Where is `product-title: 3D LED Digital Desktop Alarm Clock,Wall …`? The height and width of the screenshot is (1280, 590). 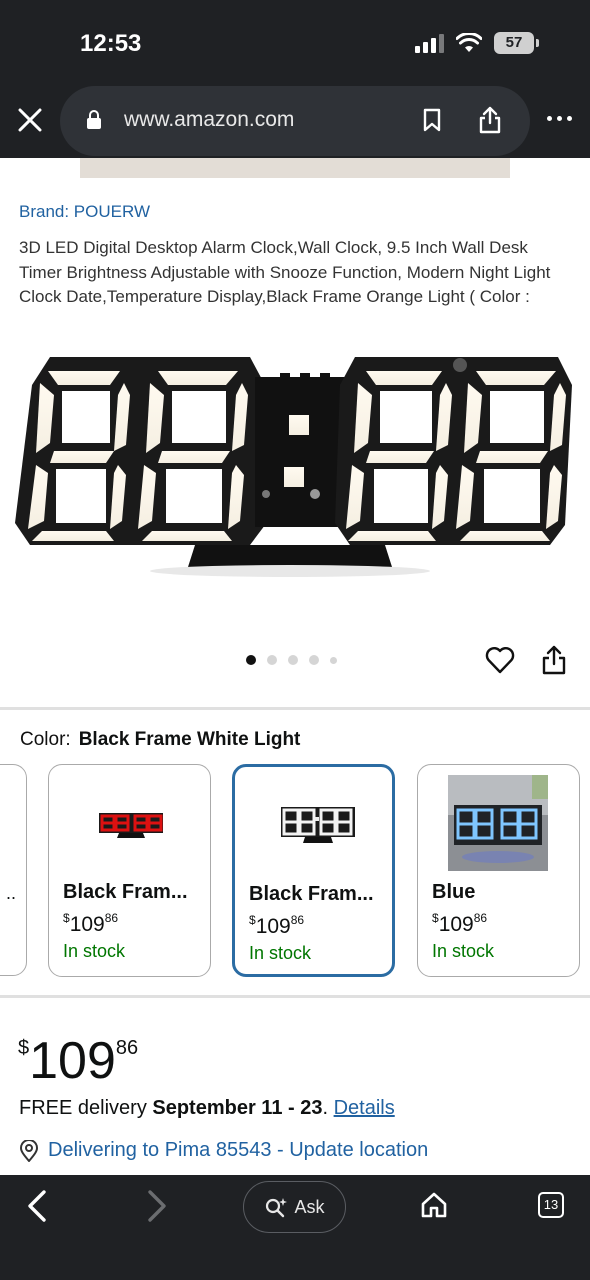 product-title: 3D LED Digital Desktop Alarm Clock,Wall … is located at coordinates (285, 272).